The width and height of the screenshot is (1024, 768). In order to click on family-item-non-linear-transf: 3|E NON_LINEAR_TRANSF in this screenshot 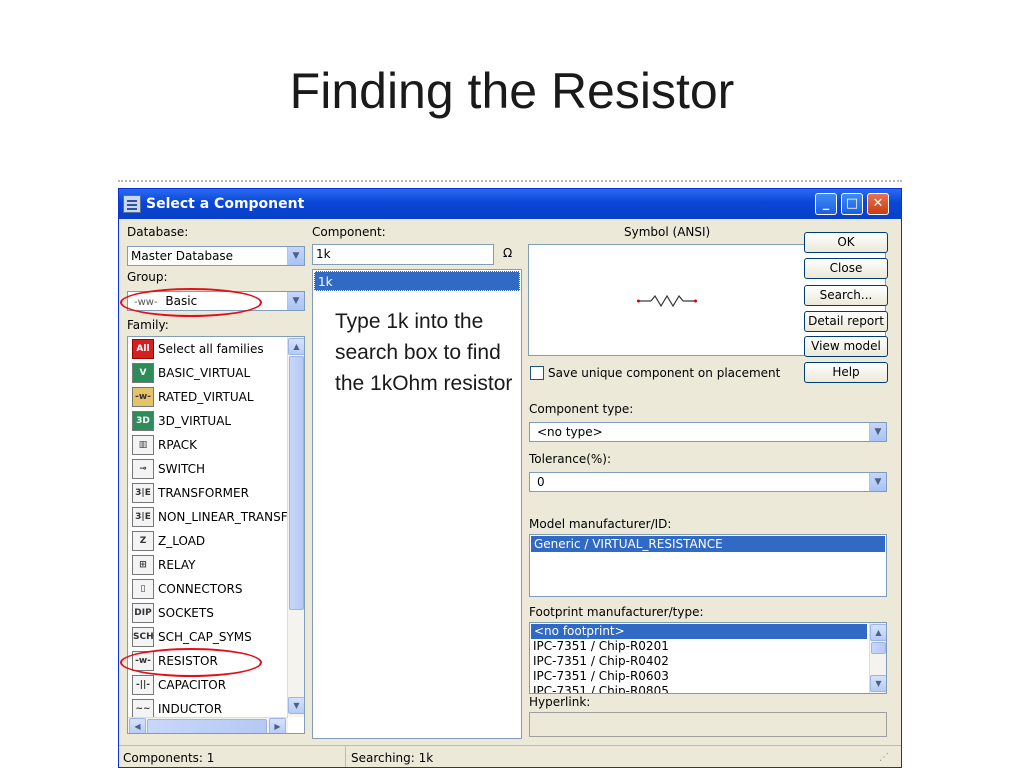, I will do `click(210, 517)`.